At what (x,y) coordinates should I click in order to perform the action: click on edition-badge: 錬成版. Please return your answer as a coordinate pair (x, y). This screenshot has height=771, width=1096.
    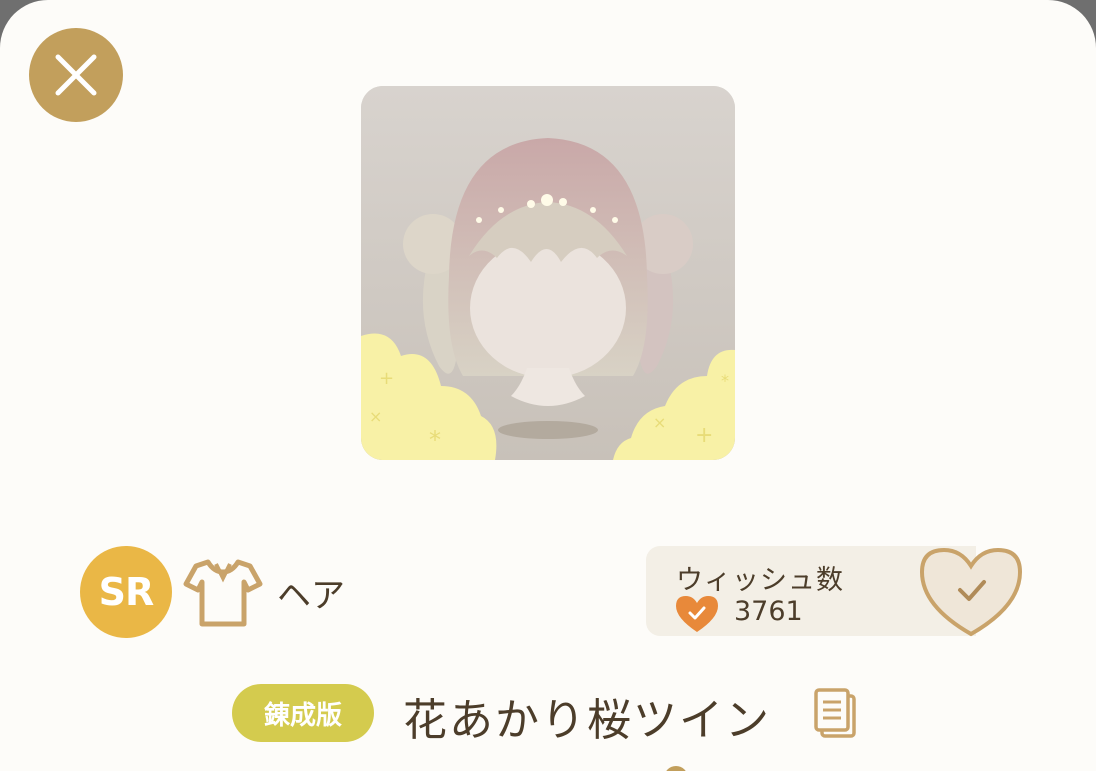
    Looking at the image, I should click on (303, 713).